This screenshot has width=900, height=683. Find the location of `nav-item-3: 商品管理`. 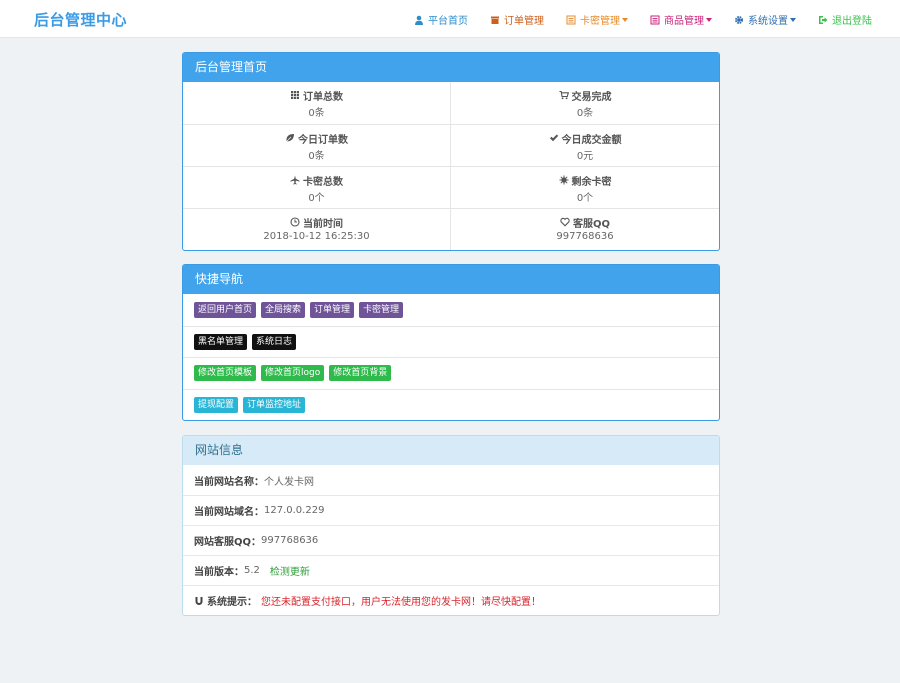

nav-item-3: 商品管理 is located at coordinates (681, 19).